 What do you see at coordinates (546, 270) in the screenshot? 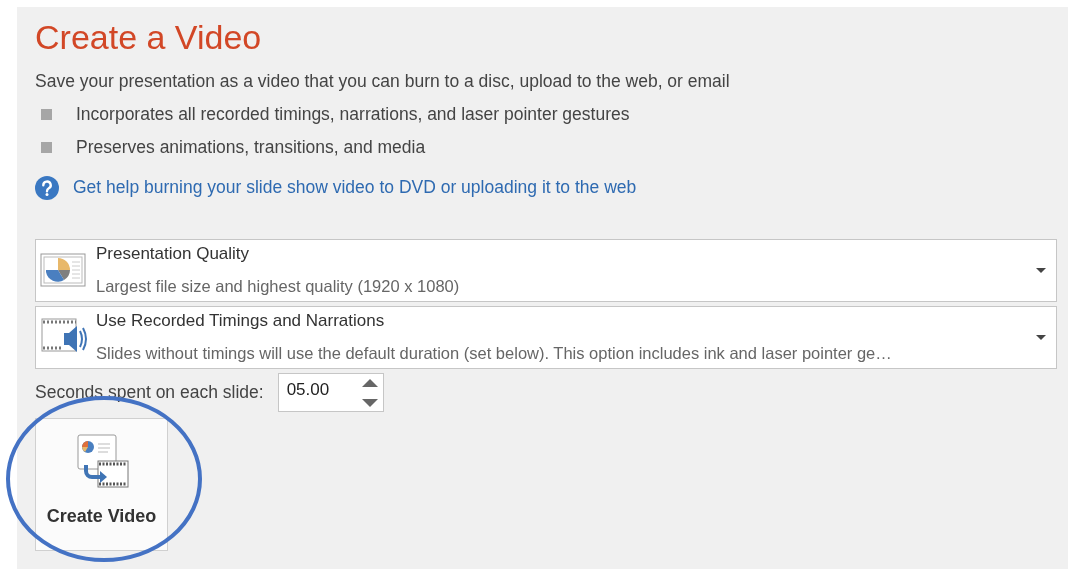
I see `settings-dropdown: Presentation Quality Largest file size and highest quality (1920 x 1080)` at bounding box center [546, 270].